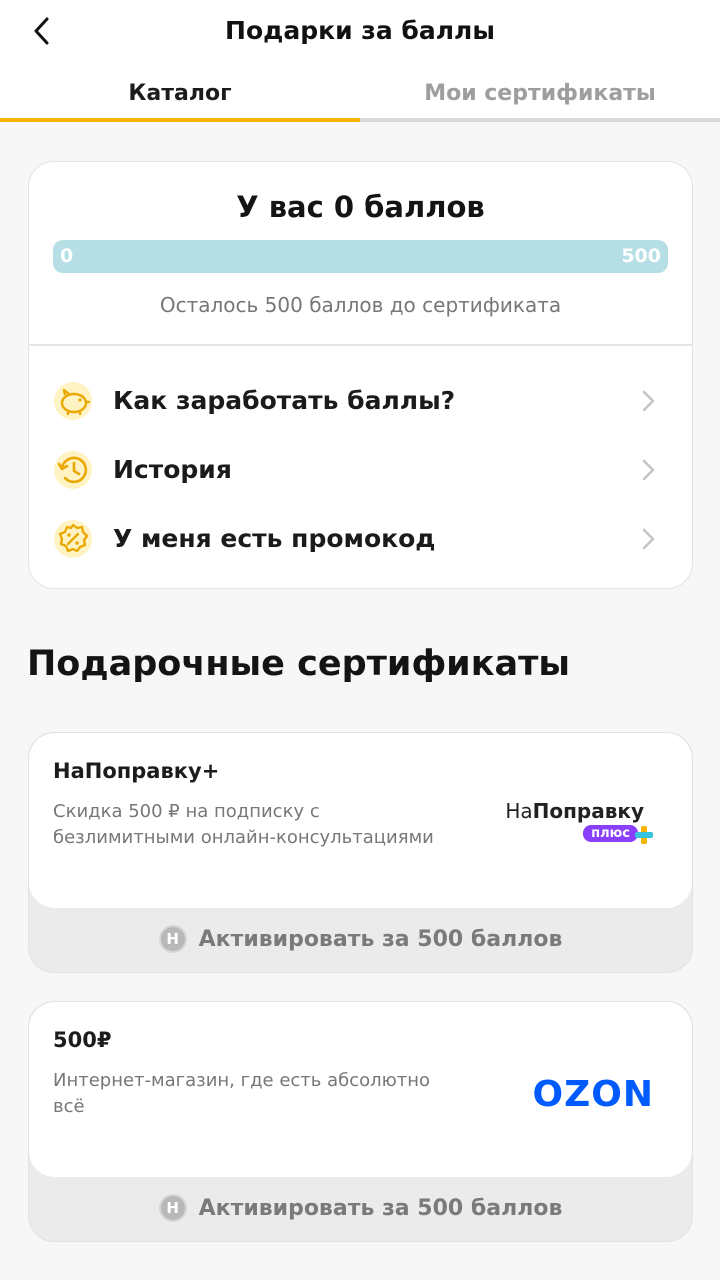 Image resolution: width=720 pixels, height=1280 pixels. I want to click on points-remaining-text: Осталось 500 баллов до сертификата, so click(360, 305).